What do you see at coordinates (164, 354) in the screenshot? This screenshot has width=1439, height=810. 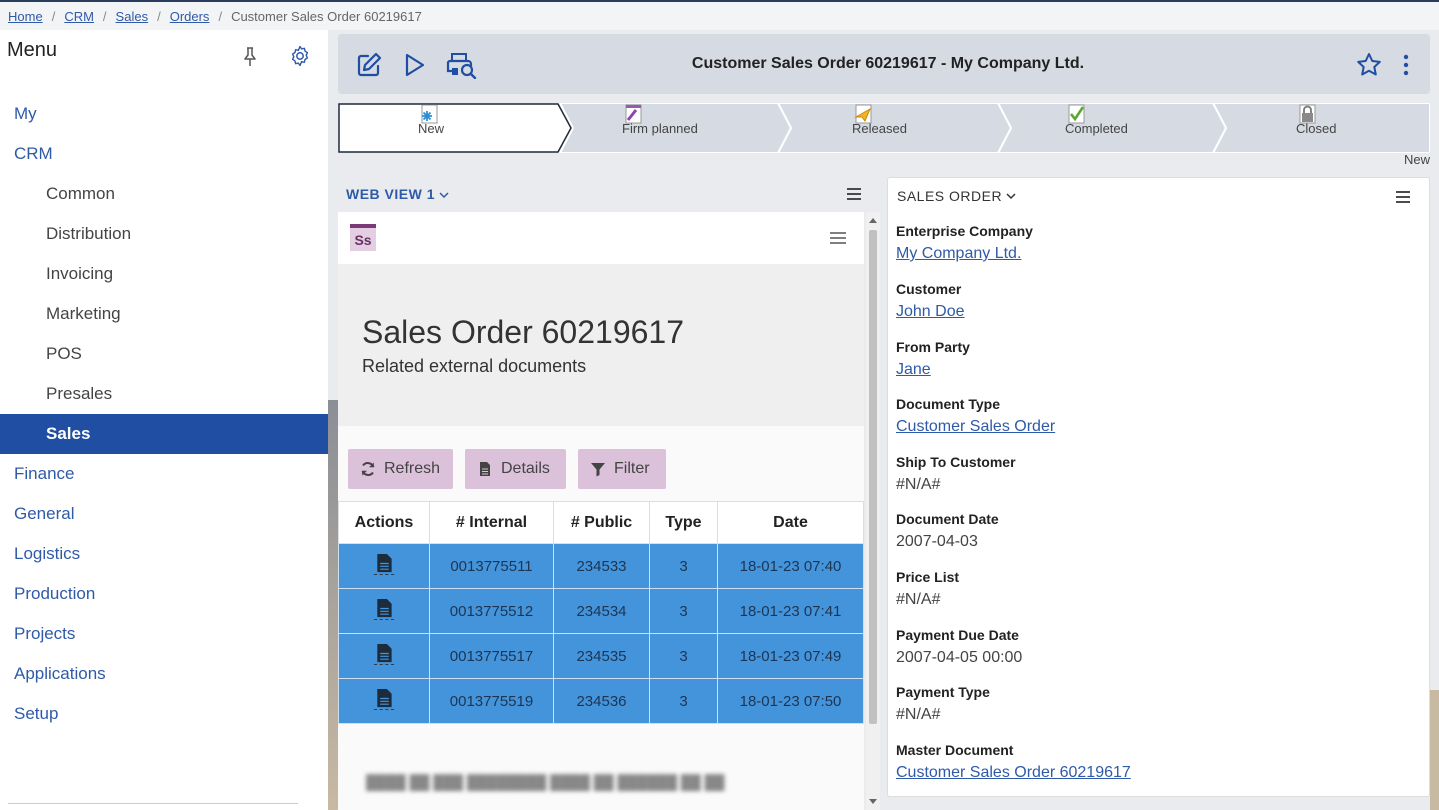 I see `sidebar-item-pos: POS` at bounding box center [164, 354].